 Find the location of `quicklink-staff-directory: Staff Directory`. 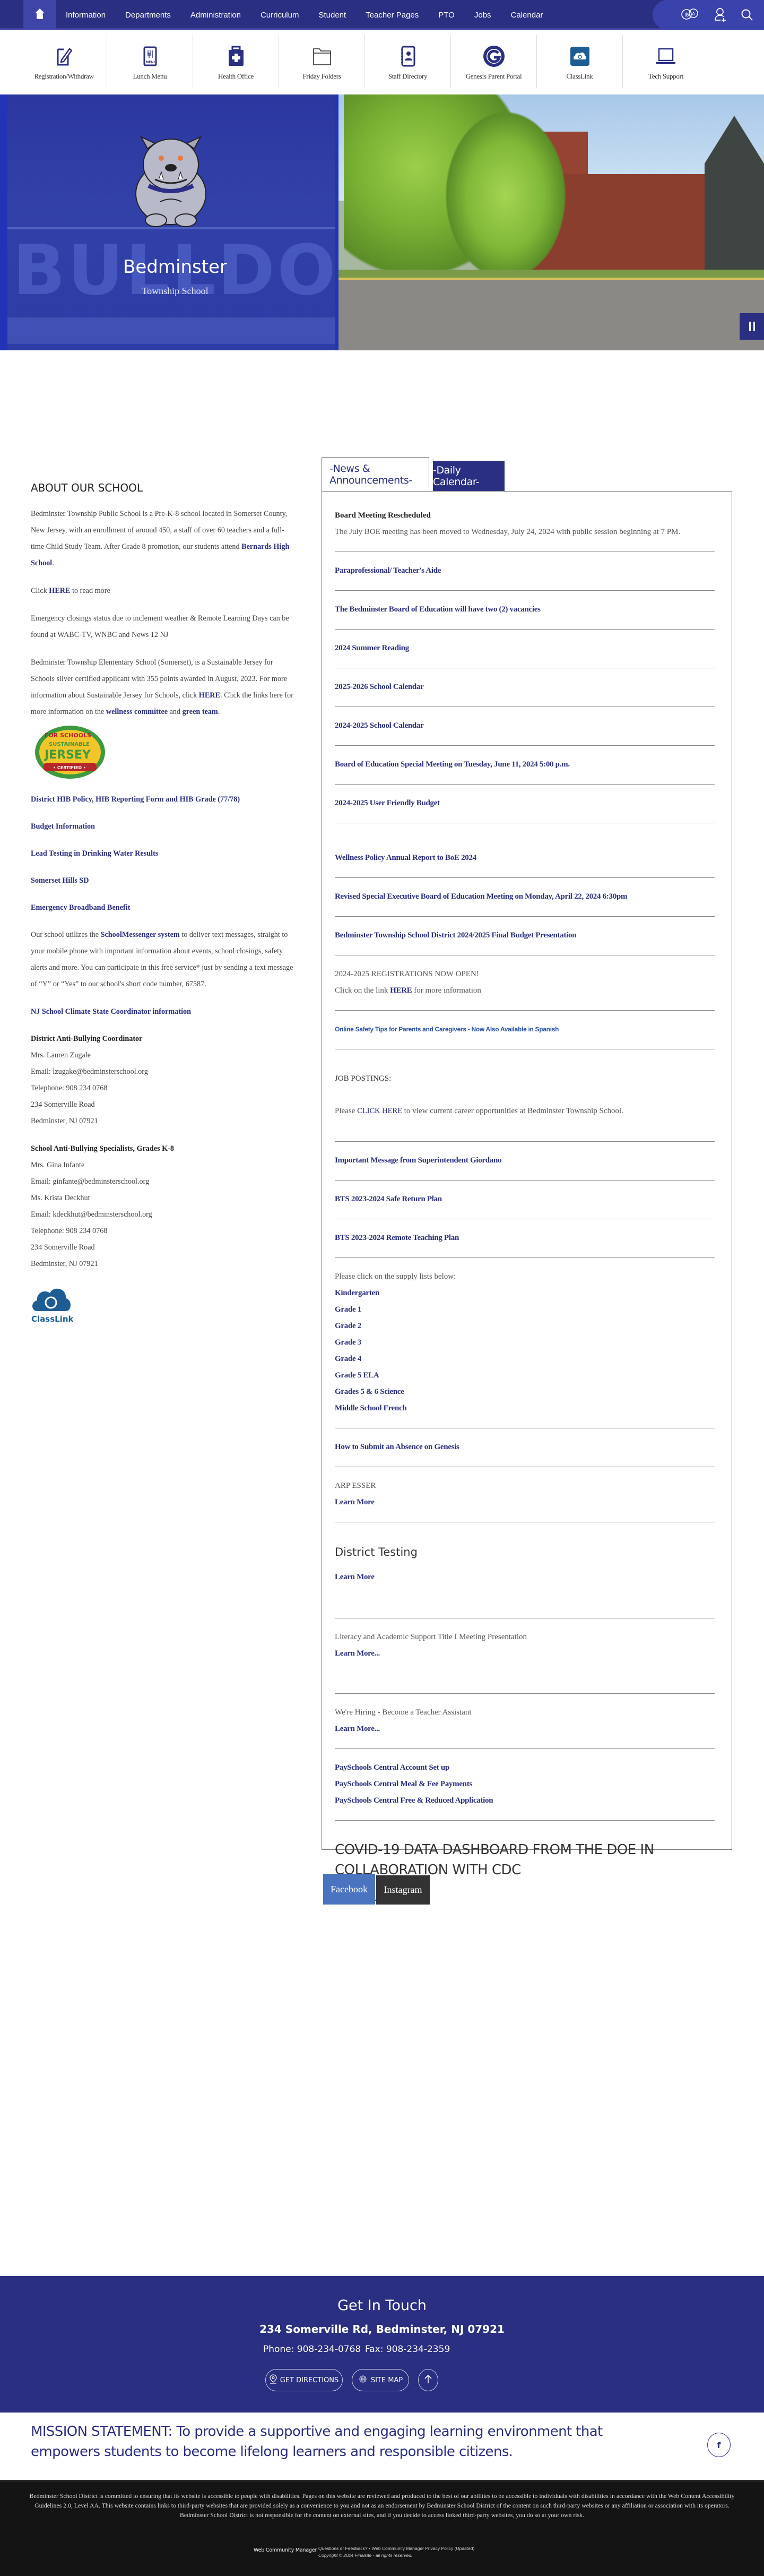

quicklink-staff-directory: Staff Directory is located at coordinates (408, 61).